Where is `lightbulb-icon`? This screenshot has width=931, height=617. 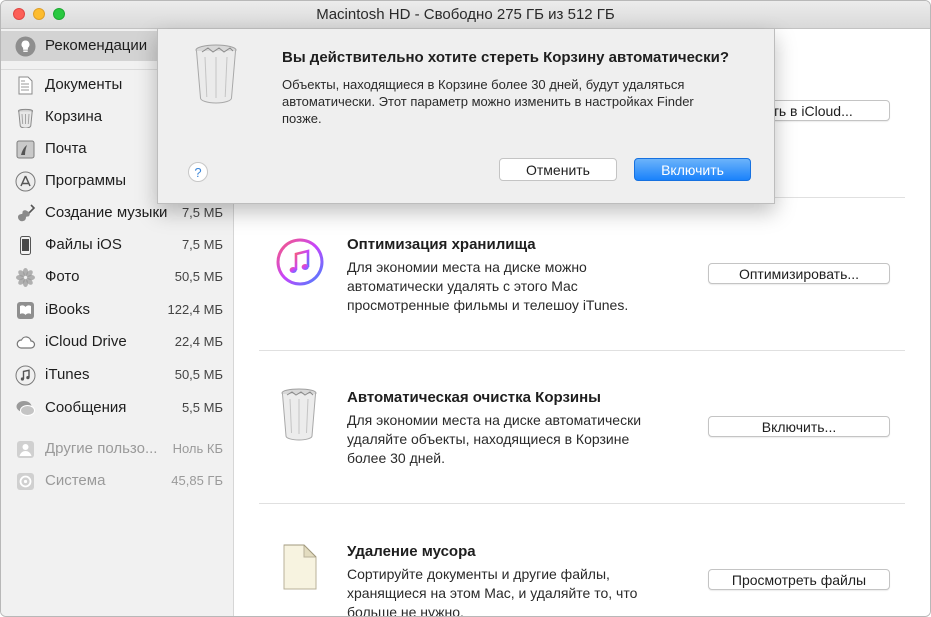
lightbulb-icon is located at coordinates (25, 46).